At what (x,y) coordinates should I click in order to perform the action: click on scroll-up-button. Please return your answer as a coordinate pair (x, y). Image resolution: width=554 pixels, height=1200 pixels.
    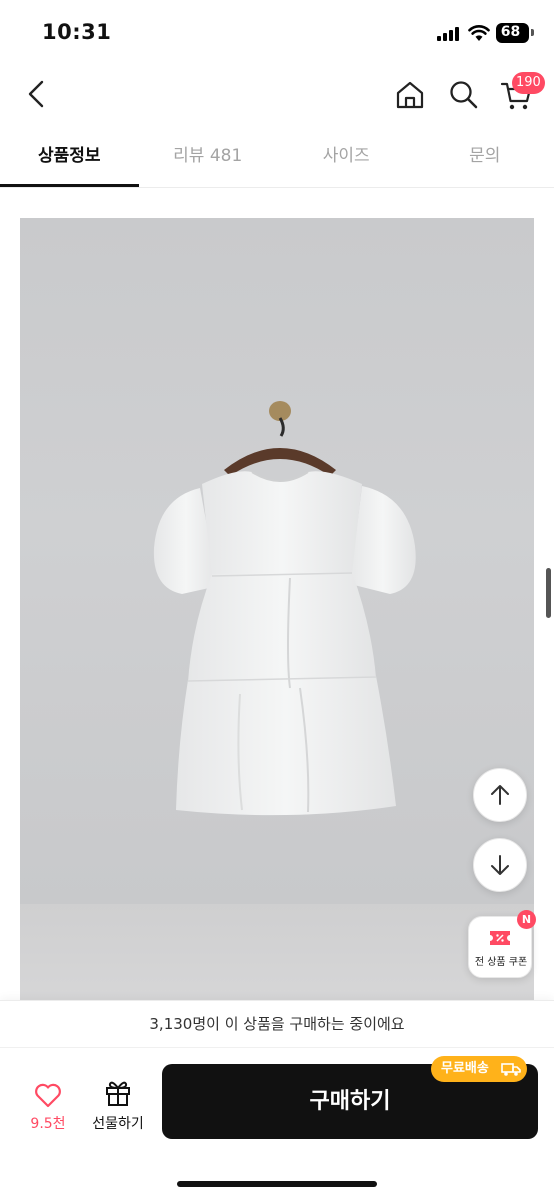
    Looking at the image, I should click on (500, 795).